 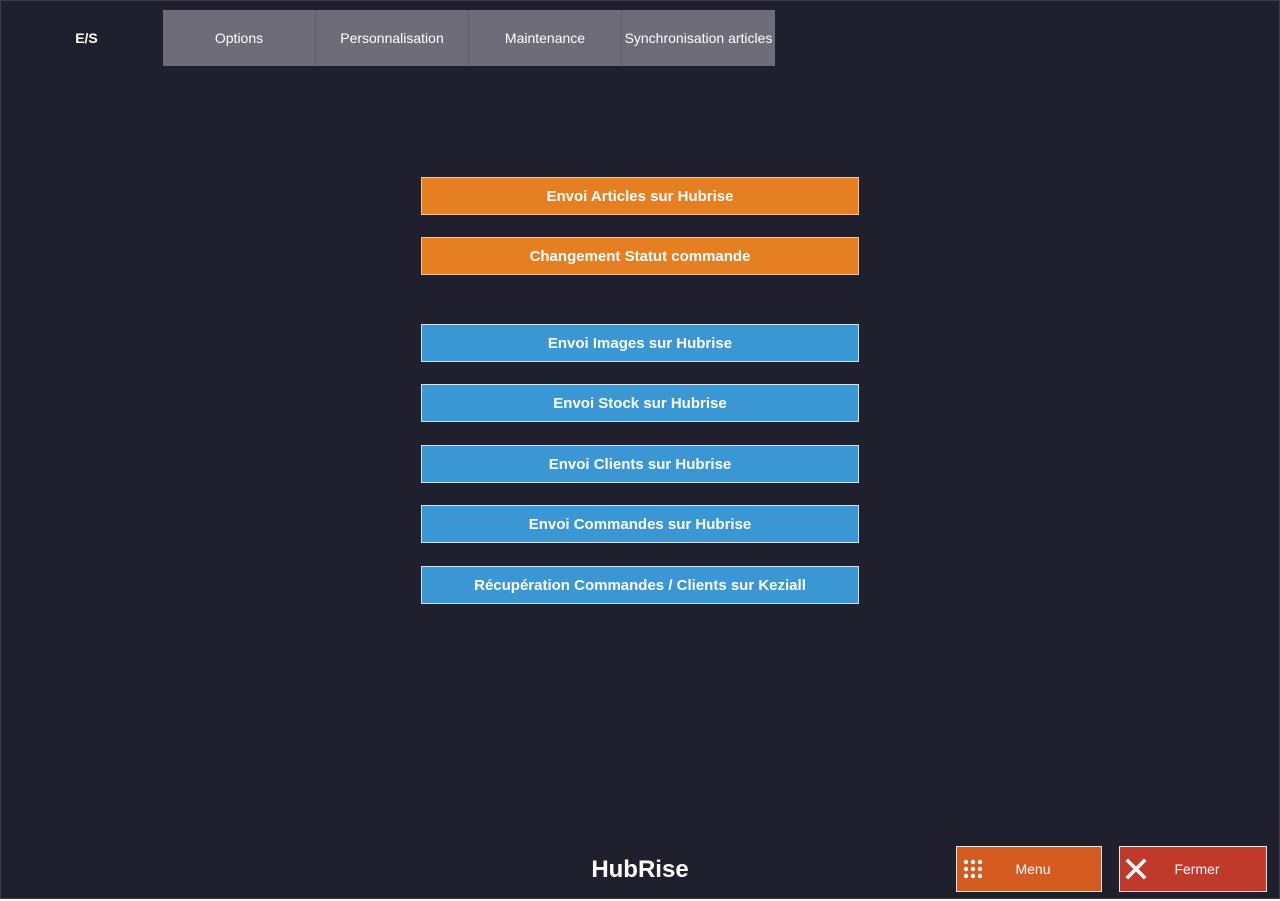 I want to click on close-button-label: Fermer, so click(x=1197, y=869).